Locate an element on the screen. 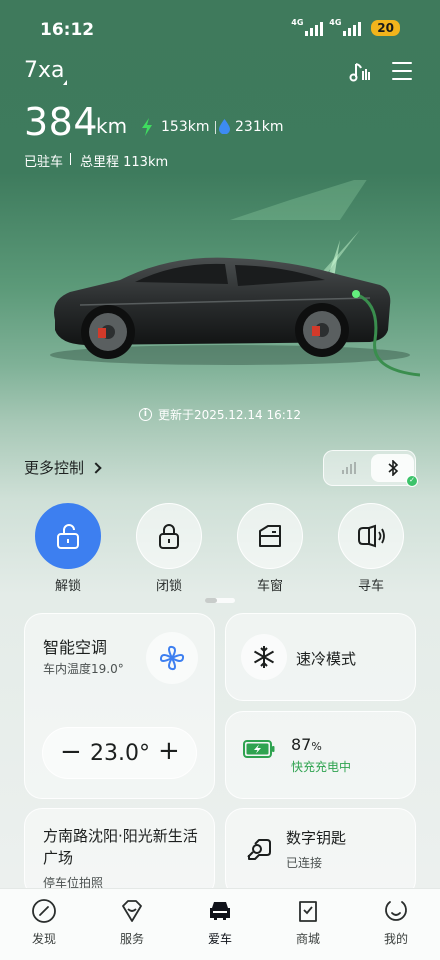  chevron-right-icon is located at coordinates (96, 467).